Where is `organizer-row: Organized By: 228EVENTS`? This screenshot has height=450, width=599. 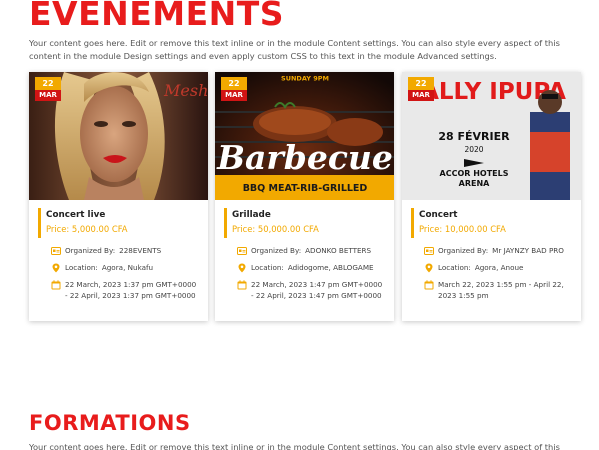
organizer-row: Organized By: 228EVENTS is located at coordinates (126, 250).